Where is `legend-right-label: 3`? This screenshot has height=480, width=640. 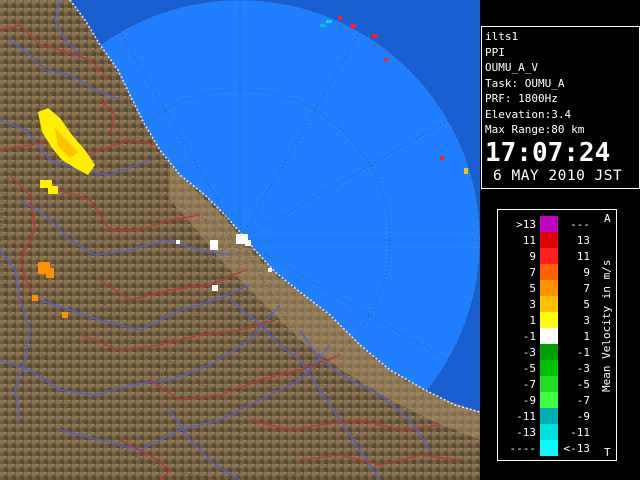 legend-right-label: 3 is located at coordinates (586, 320).